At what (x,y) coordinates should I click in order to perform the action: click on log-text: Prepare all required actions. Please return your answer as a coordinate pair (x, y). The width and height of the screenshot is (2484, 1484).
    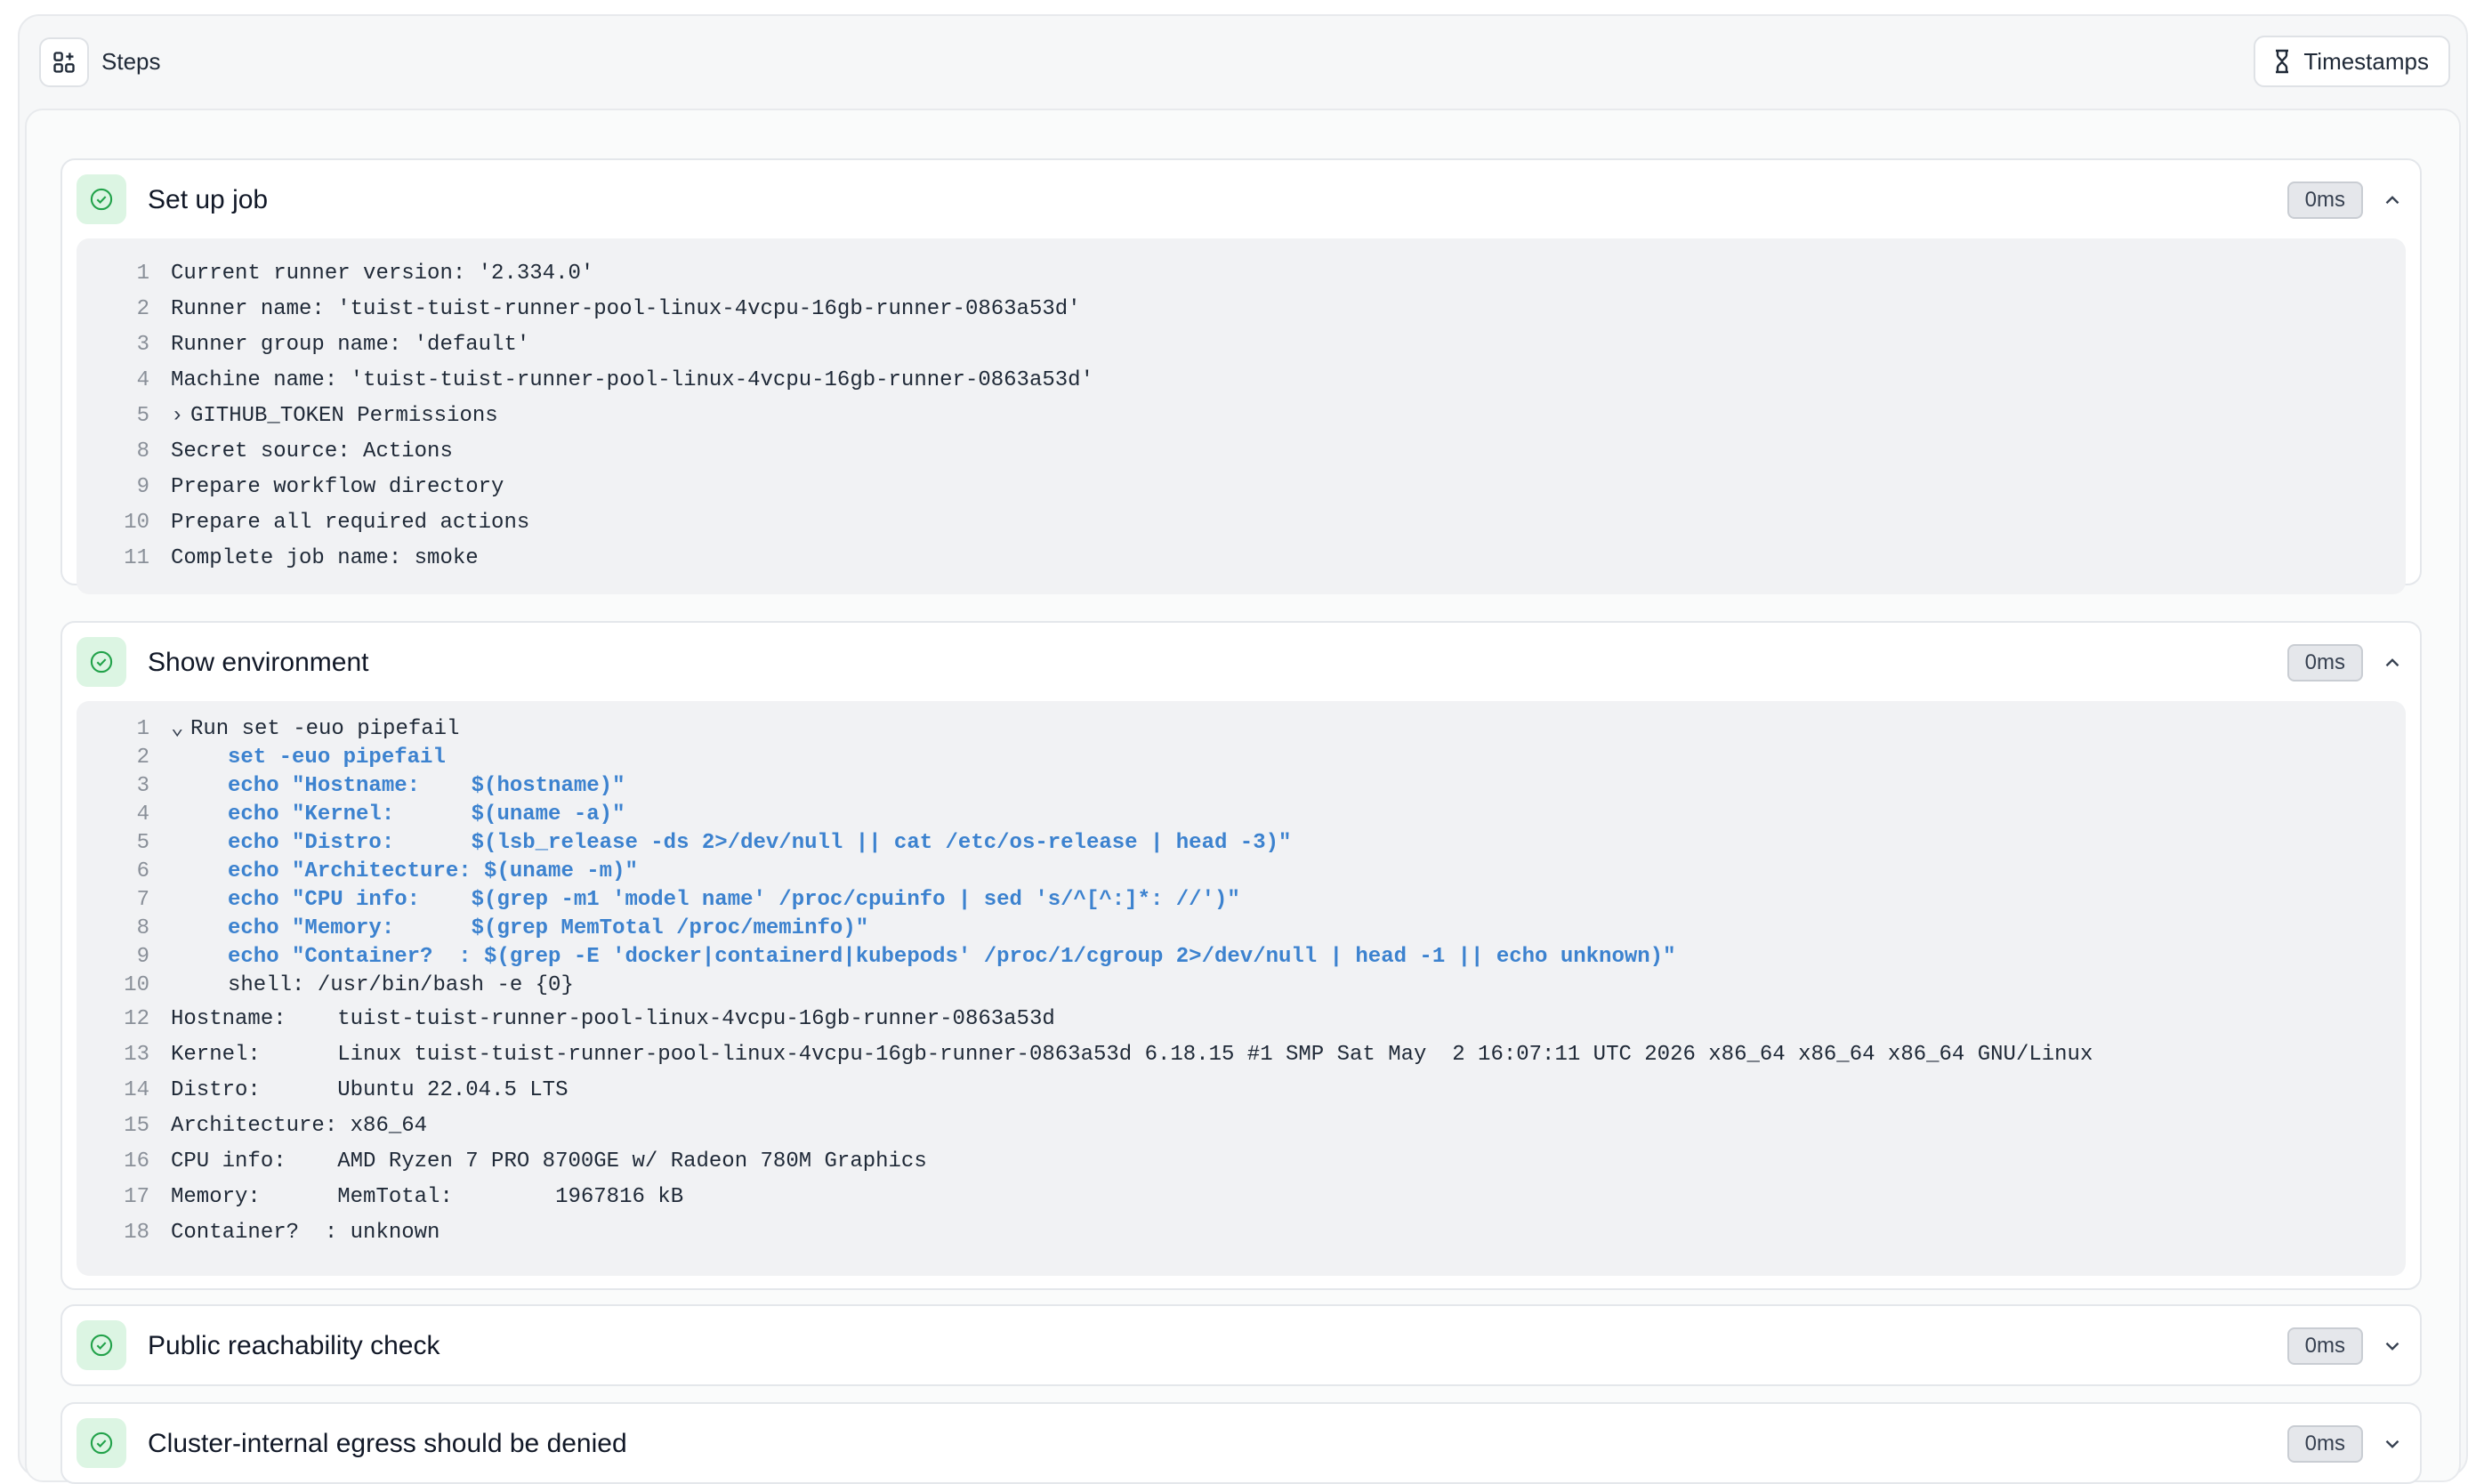
    Looking at the image, I should click on (350, 523).